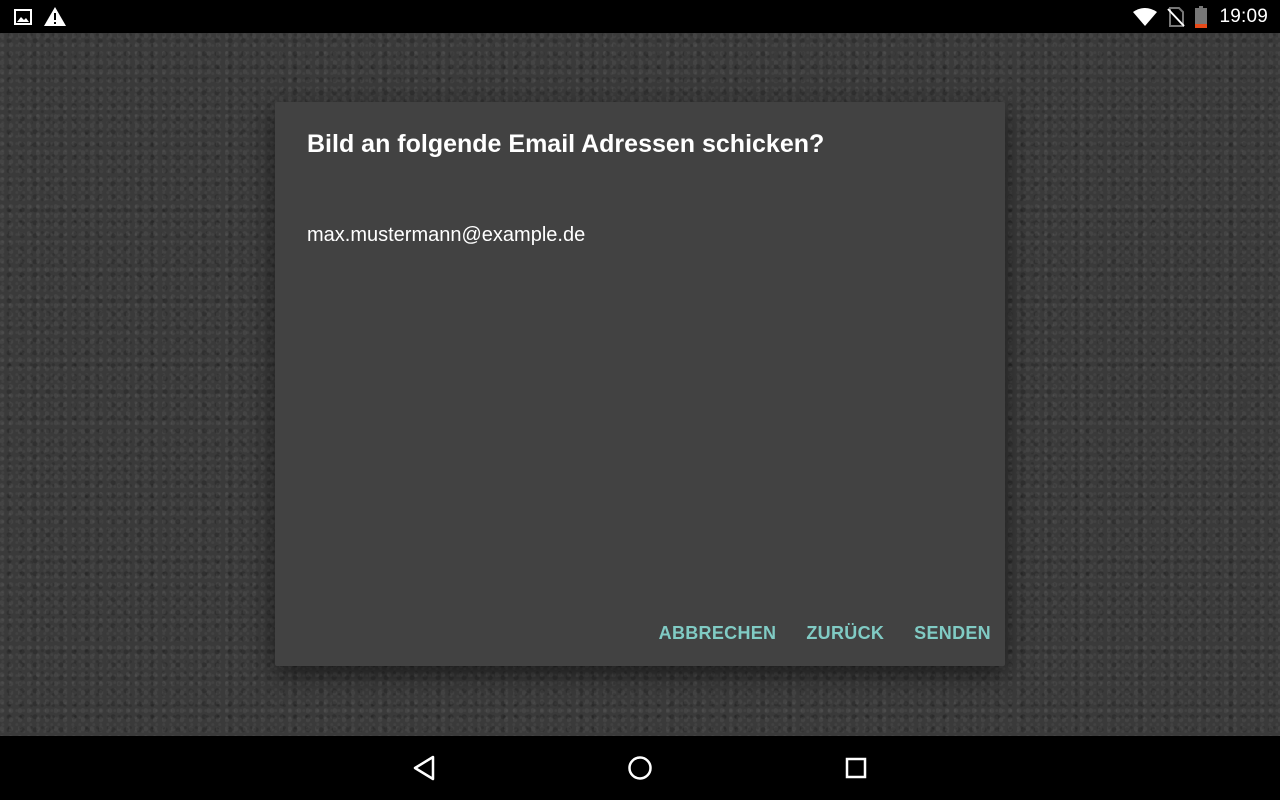 The image size is (1280, 800). What do you see at coordinates (718, 633) in the screenshot?
I see `cancel-button: ABBRECHEN` at bounding box center [718, 633].